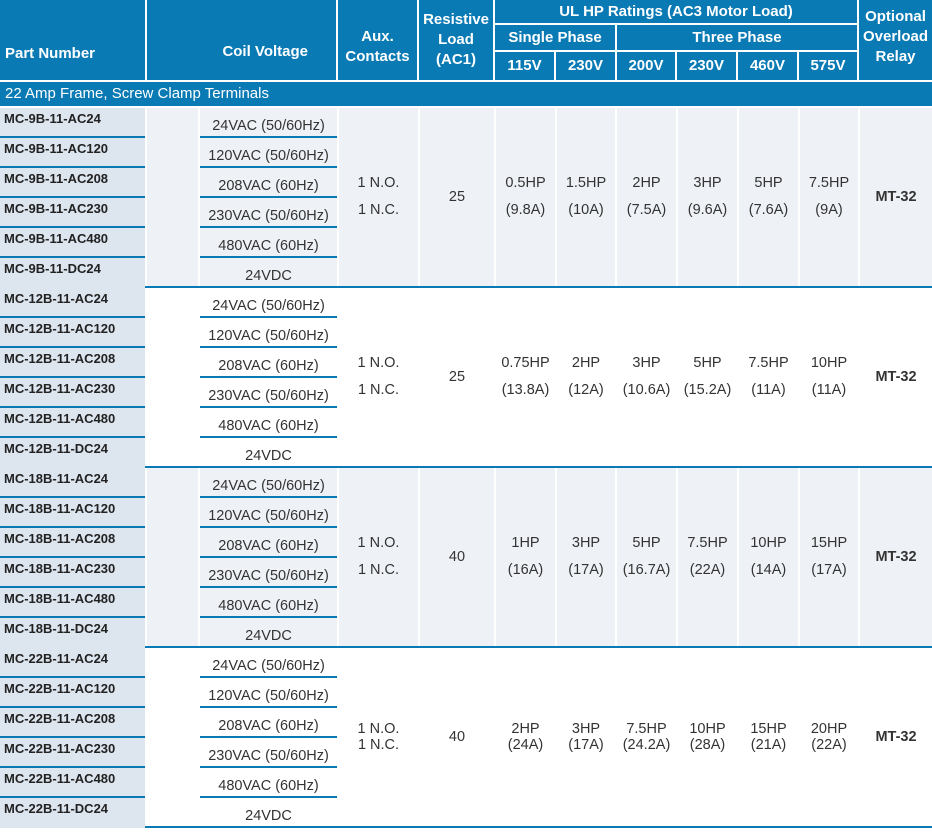 The height and width of the screenshot is (834, 932). I want to click on amp-value: (10A), so click(586, 210).